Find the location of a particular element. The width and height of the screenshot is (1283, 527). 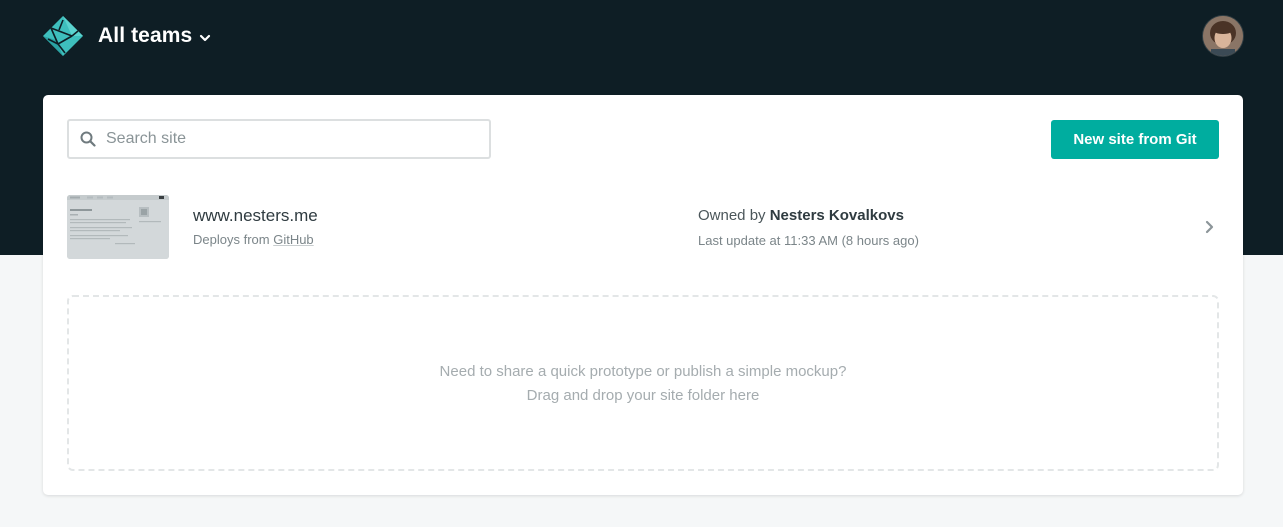

team-switcher: All teams is located at coordinates (154, 36).